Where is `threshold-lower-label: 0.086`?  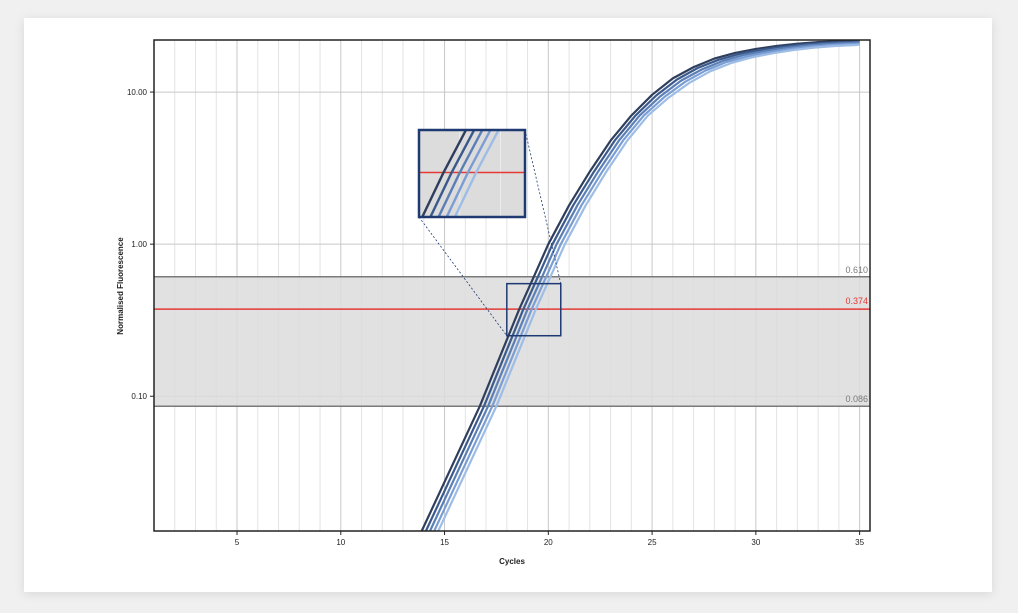 threshold-lower-label: 0.086 is located at coordinates (856, 399).